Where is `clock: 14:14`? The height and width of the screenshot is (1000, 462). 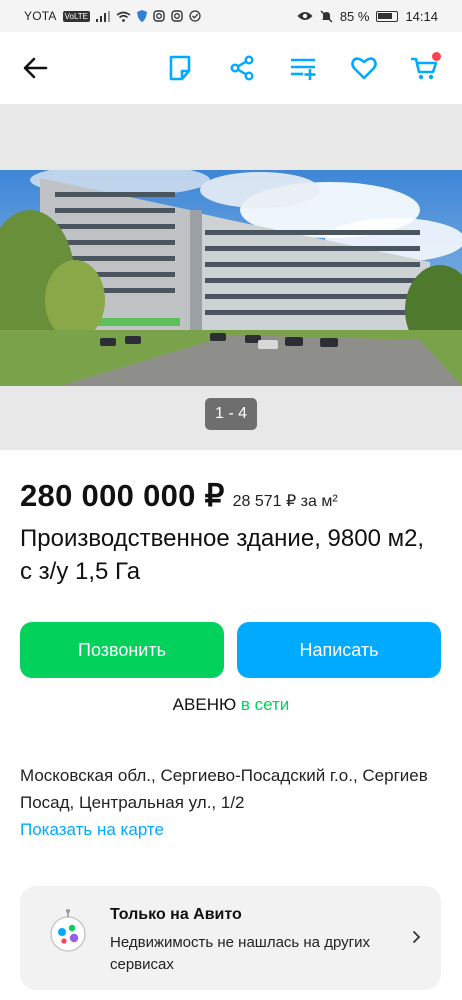
clock: 14:14 is located at coordinates (421, 16).